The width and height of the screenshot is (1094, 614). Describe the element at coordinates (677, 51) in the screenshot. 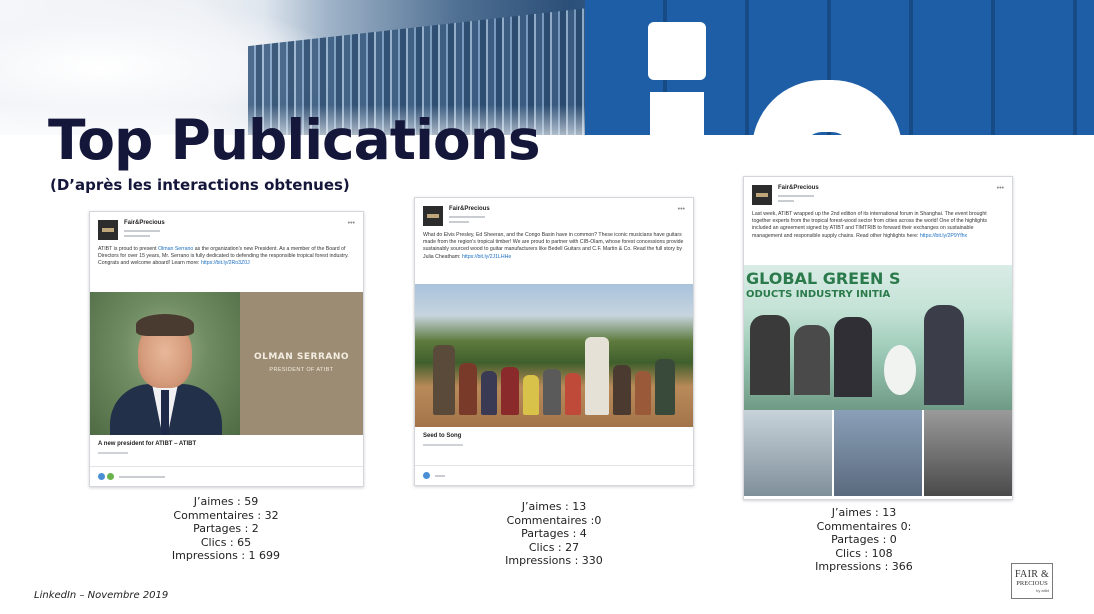

I see `linkedin-logo-icon` at that location.